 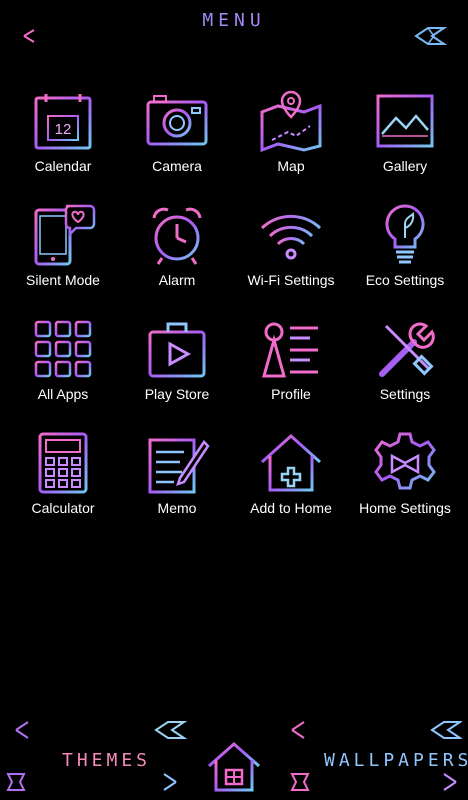 I want to click on calculator-icon, so click(x=63, y=463).